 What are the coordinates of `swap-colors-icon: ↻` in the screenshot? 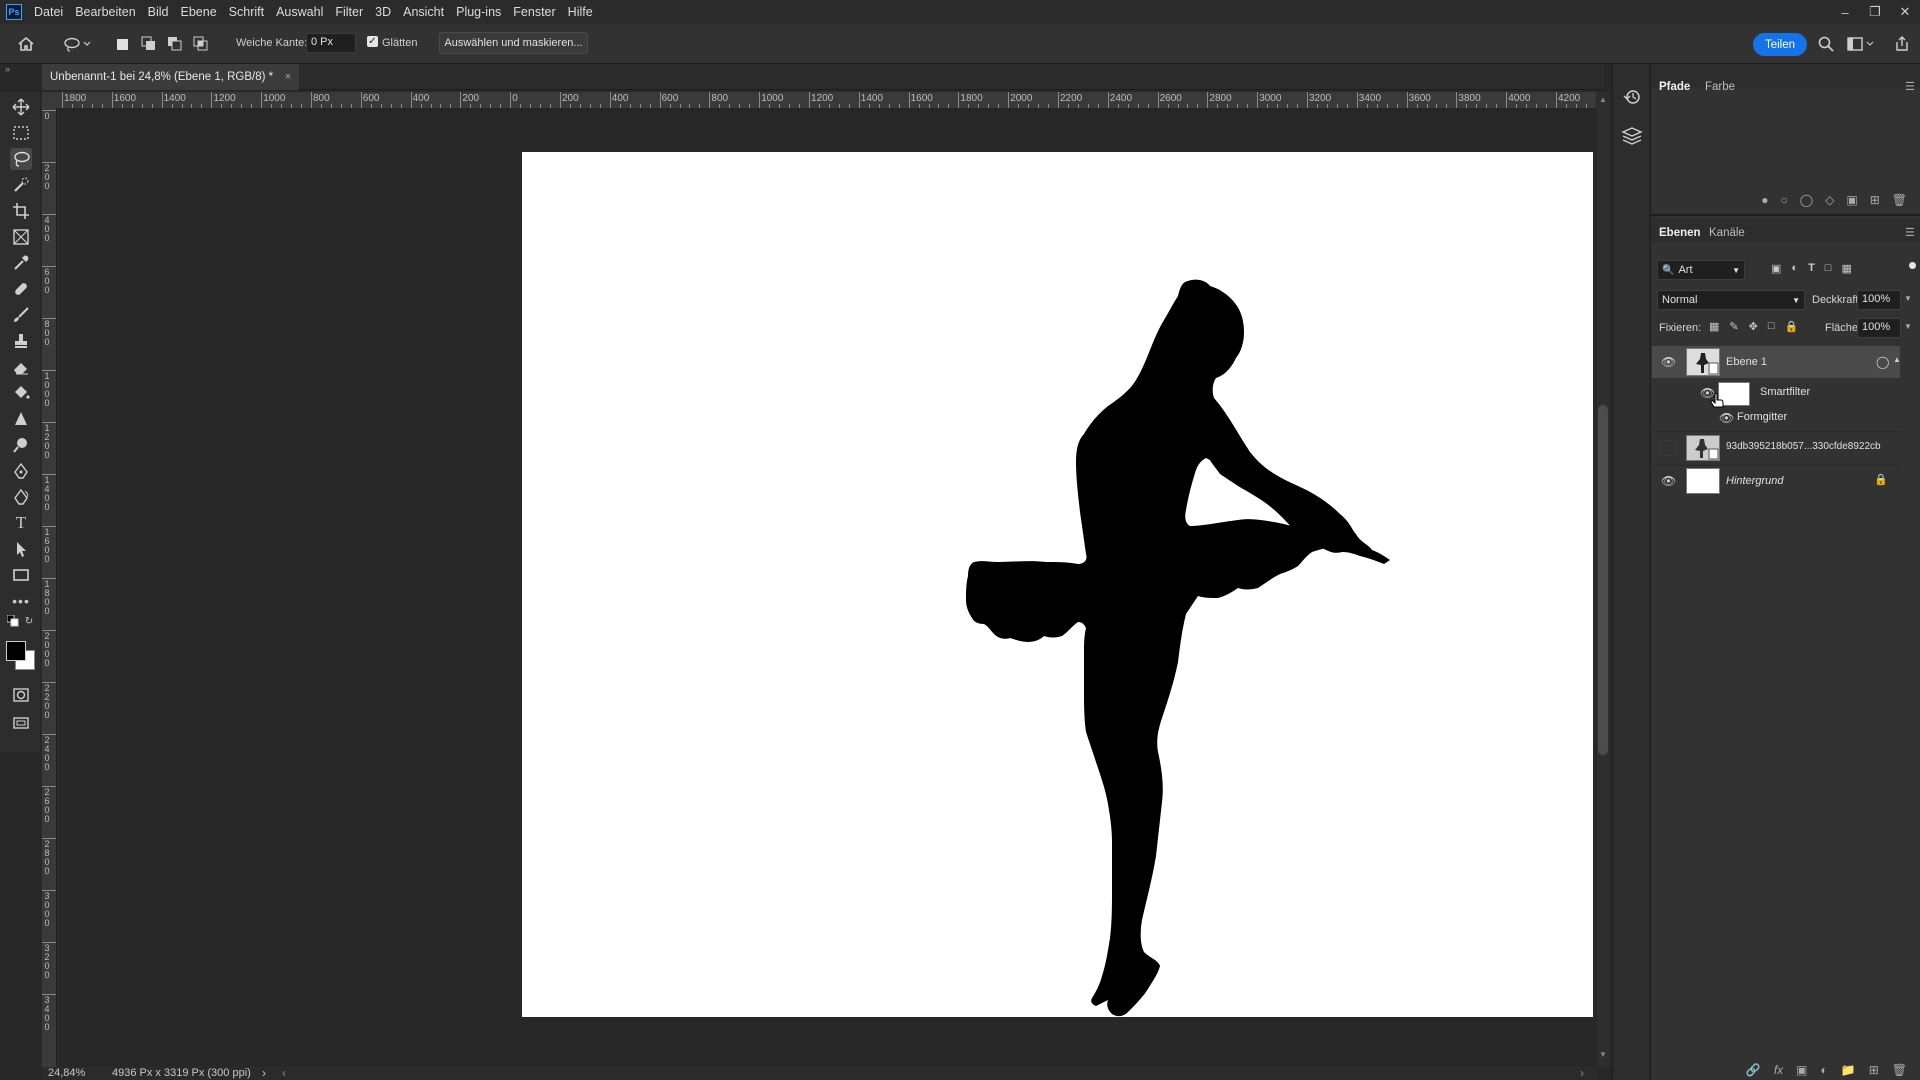 It's located at (29, 621).